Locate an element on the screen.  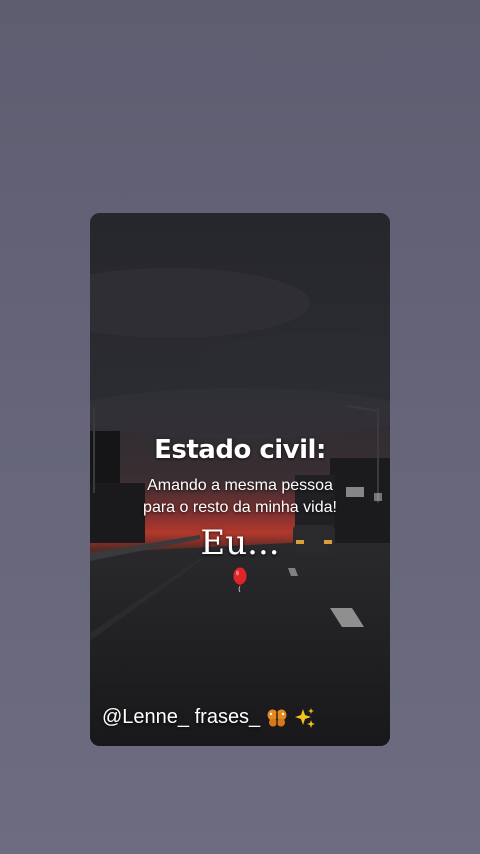
author-handle-text: @Lenne_ frases_ is located at coordinates (181, 717).